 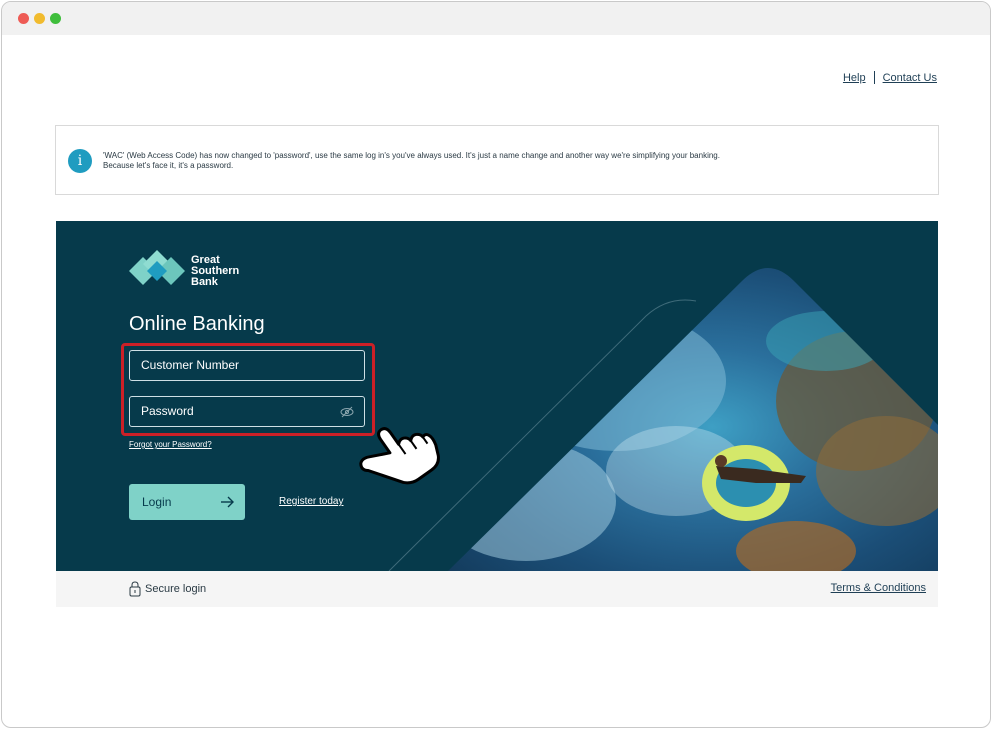 I want to click on help-link: Help, so click(x=854, y=78).